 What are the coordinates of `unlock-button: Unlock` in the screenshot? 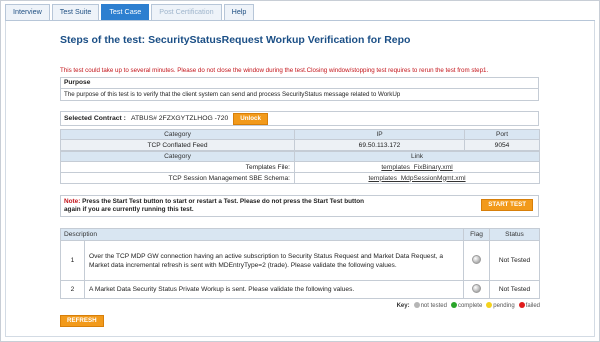 It's located at (250, 118).